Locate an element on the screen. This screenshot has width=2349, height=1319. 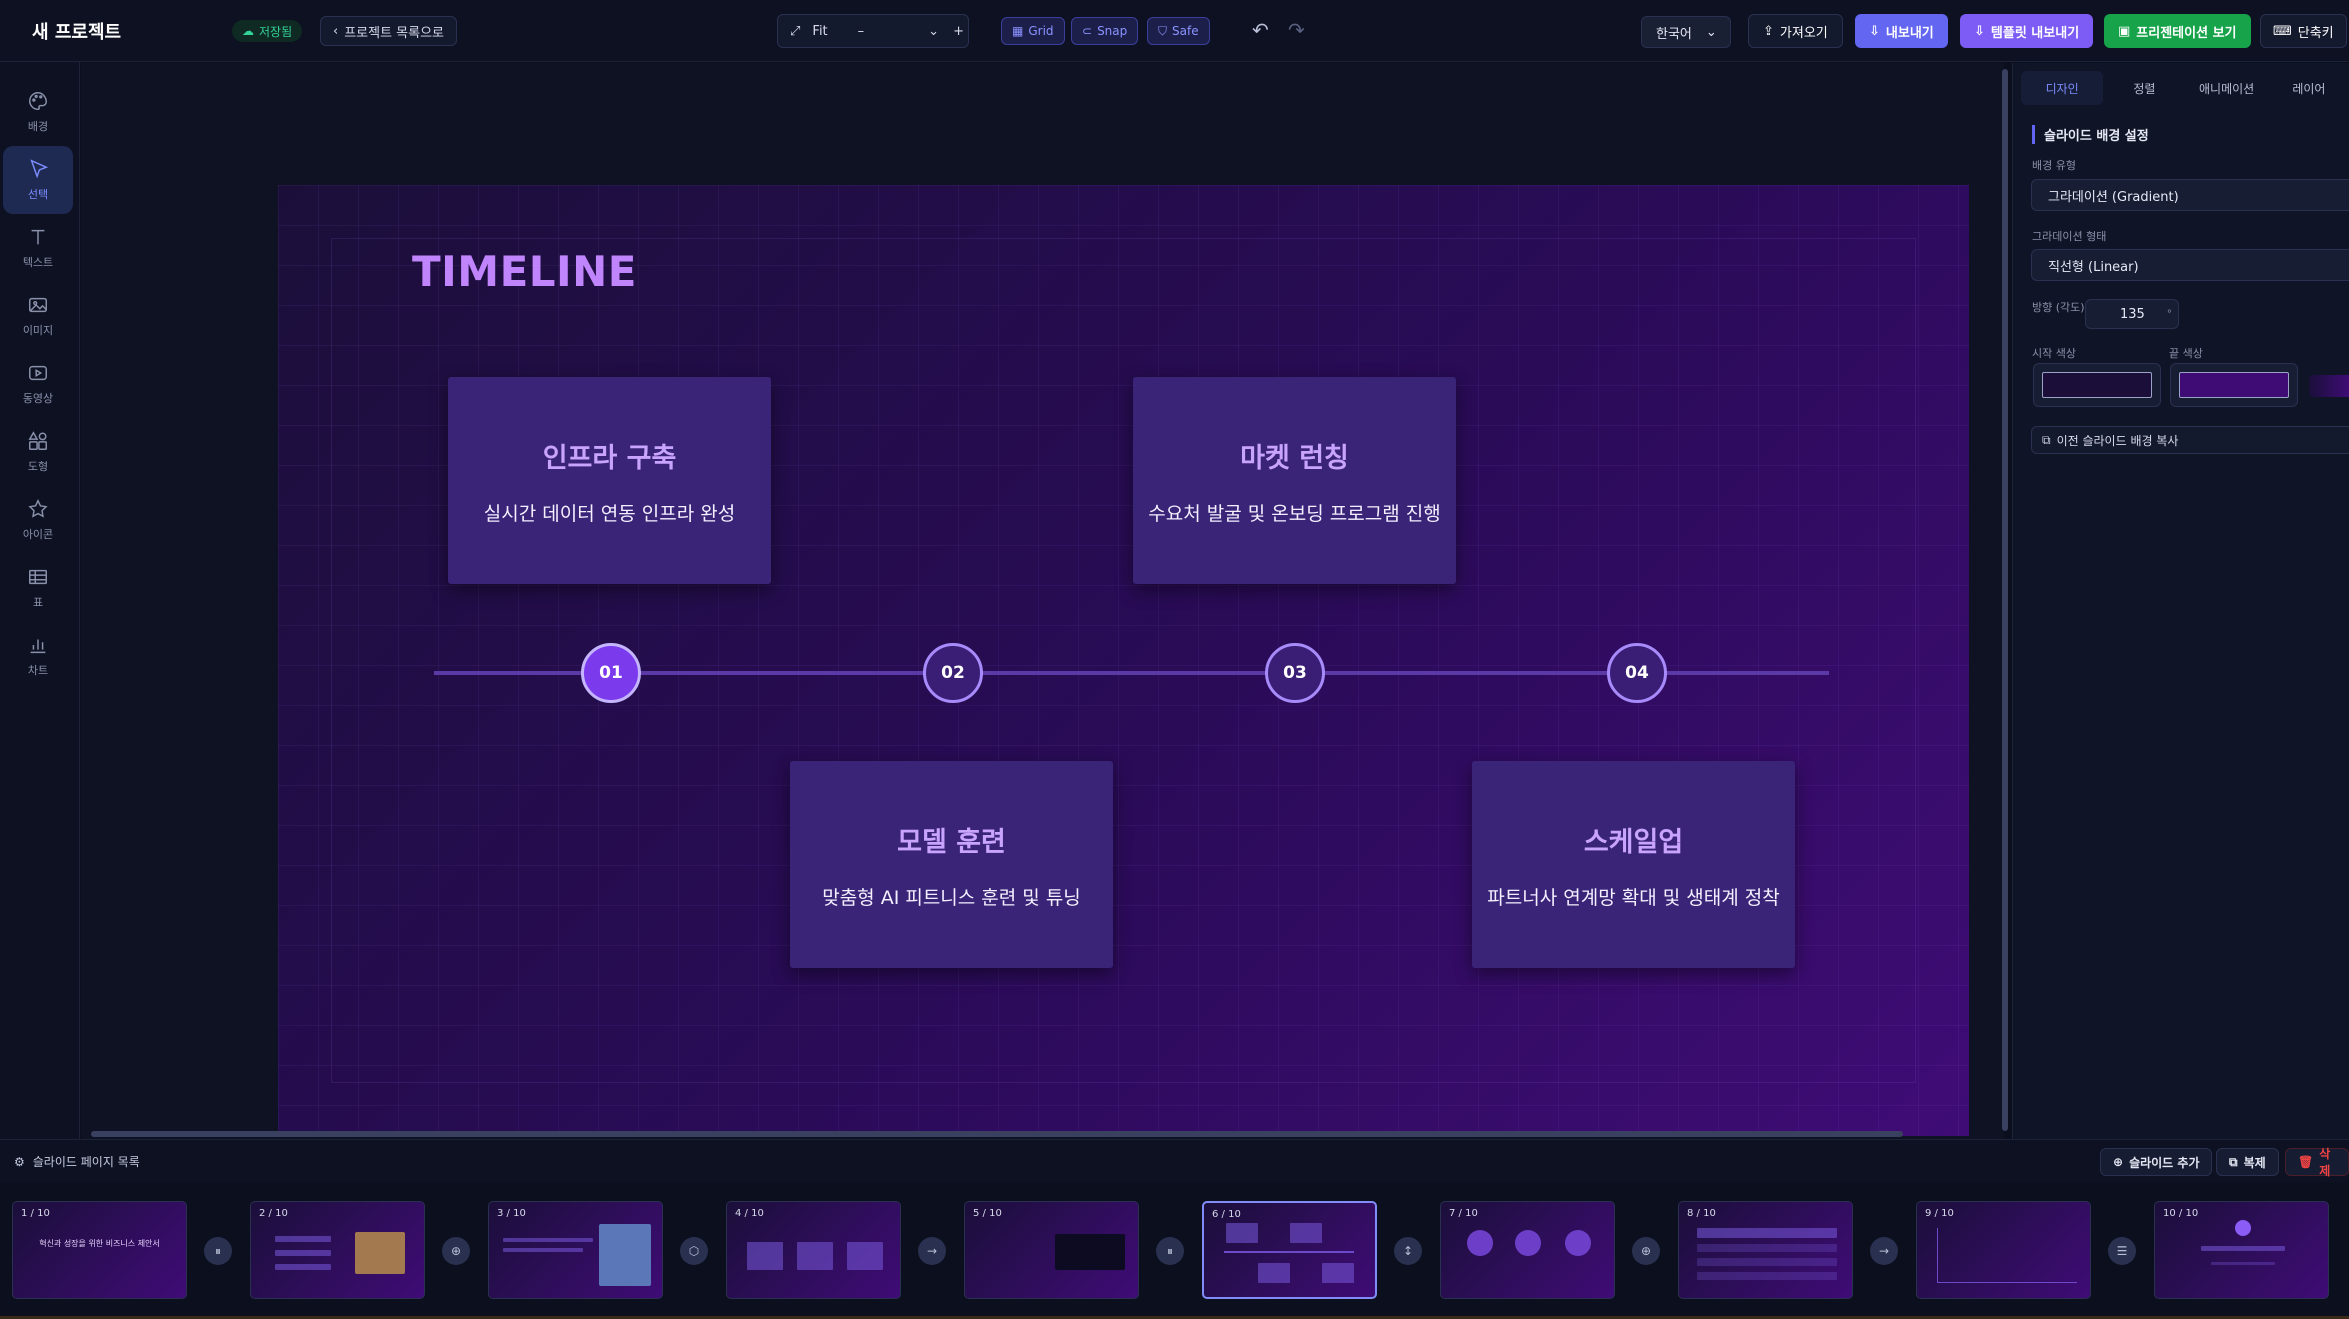
end-color-picker is located at coordinates (2234, 385).